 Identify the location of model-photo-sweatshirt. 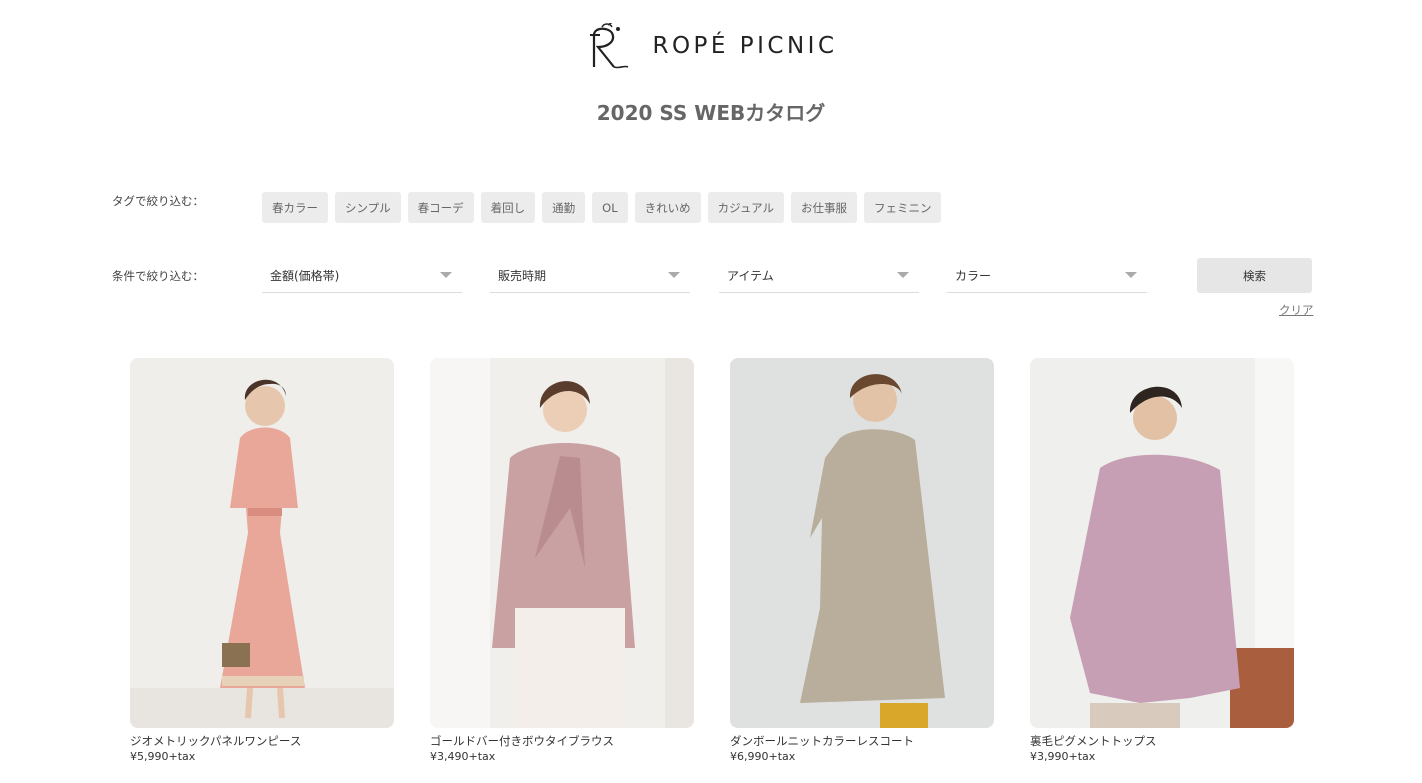
(1162, 543).